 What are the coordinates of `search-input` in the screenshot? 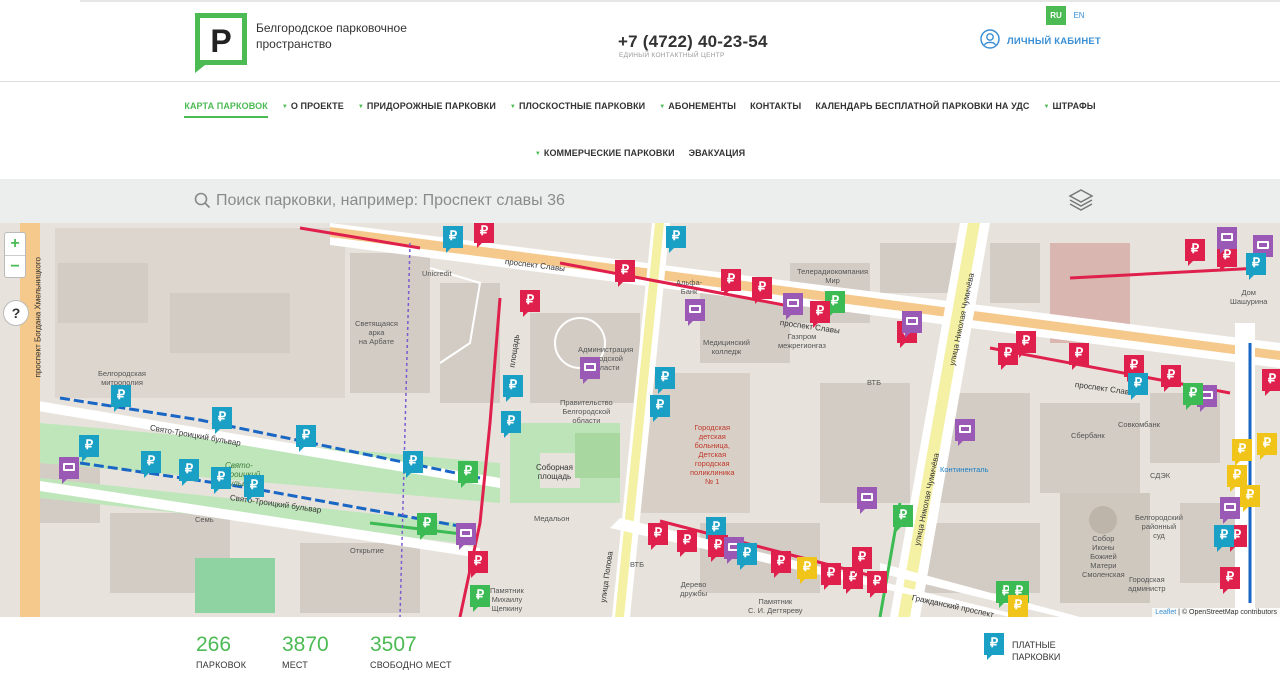 It's located at (626, 201).